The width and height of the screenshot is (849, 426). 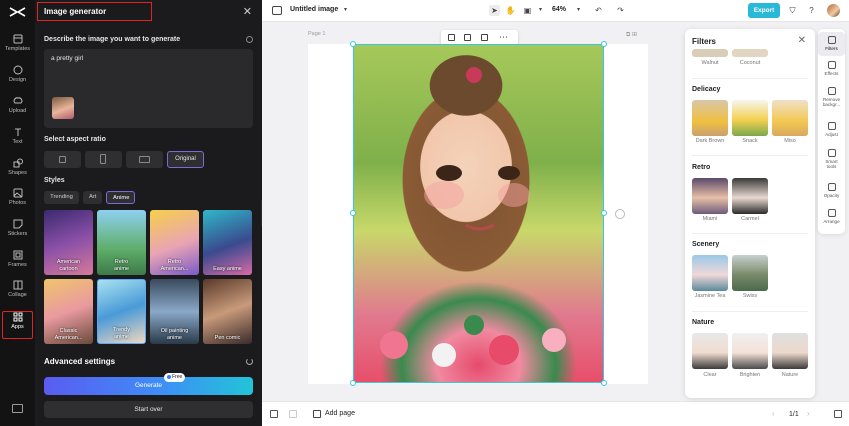 I want to click on style-card-pen-comic: Pen comic, so click(x=227, y=311).